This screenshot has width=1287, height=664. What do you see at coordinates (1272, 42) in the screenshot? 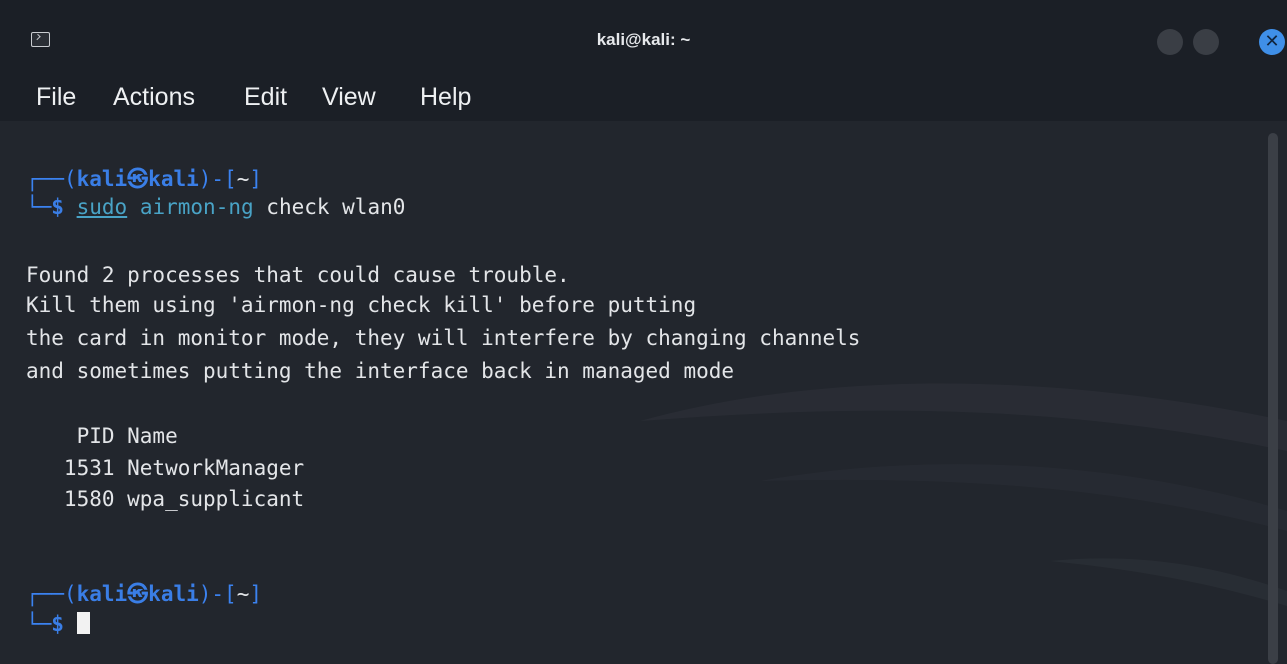
I see `close-icon: ✕` at bounding box center [1272, 42].